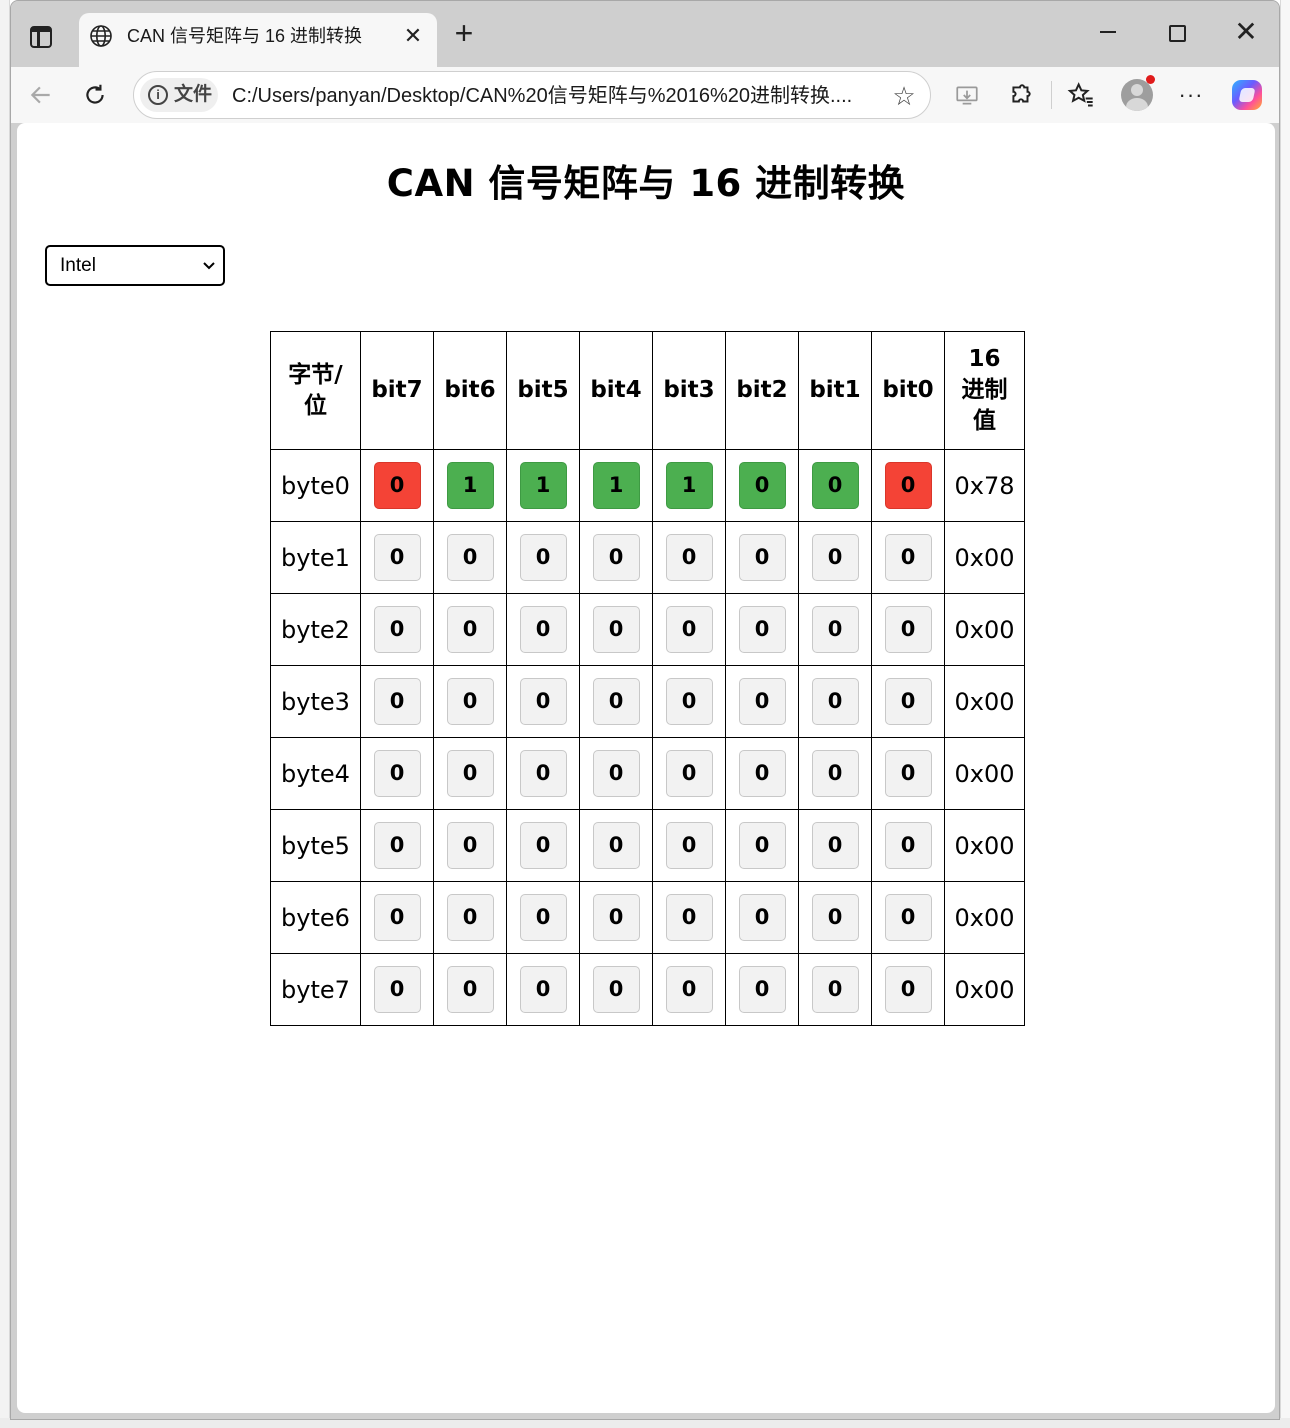  What do you see at coordinates (464, 33) in the screenshot?
I see `plus-icon: +` at bounding box center [464, 33].